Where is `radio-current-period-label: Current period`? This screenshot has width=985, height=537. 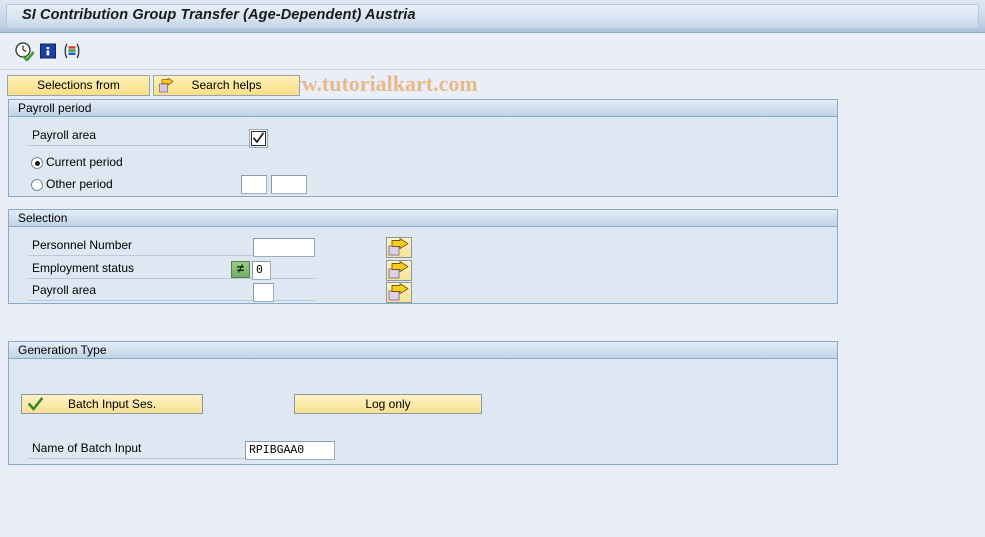
radio-current-period-label: Current period is located at coordinates (84, 162).